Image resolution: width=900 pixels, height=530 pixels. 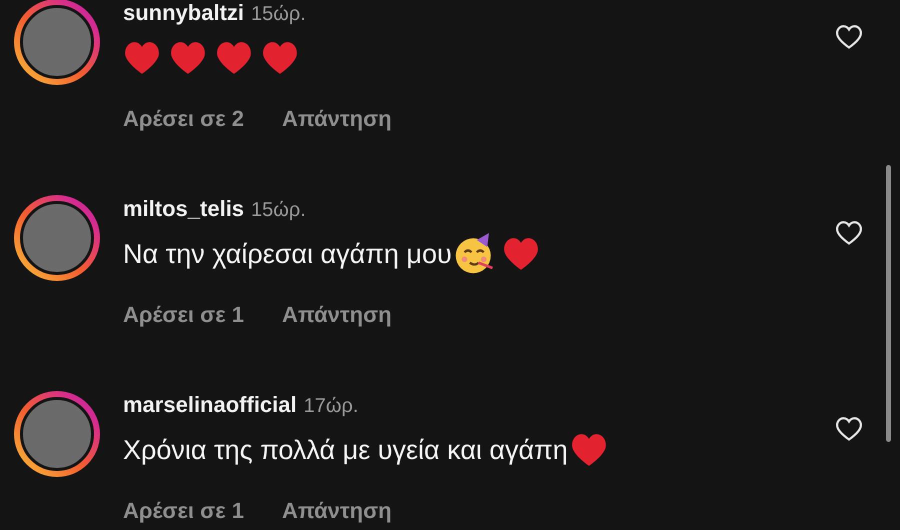 I want to click on username: marselinaofficial, so click(x=210, y=405).